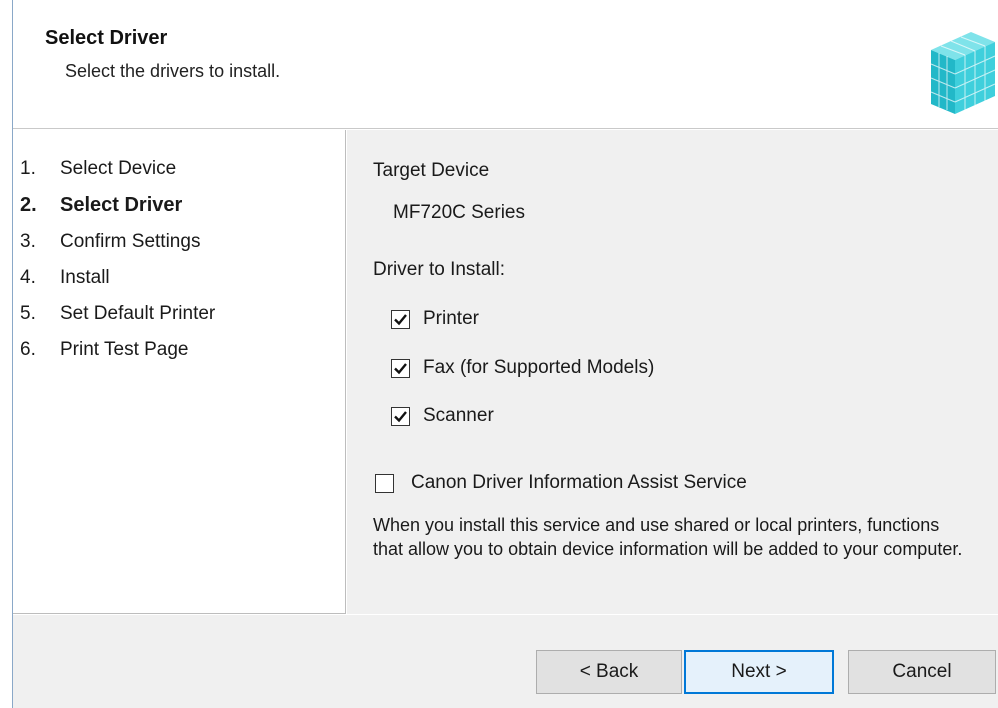 The image size is (998, 708). What do you see at coordinates (759, 672) in the screenshot?
I see `next-button: Next >` at bounding box center [759, 672].